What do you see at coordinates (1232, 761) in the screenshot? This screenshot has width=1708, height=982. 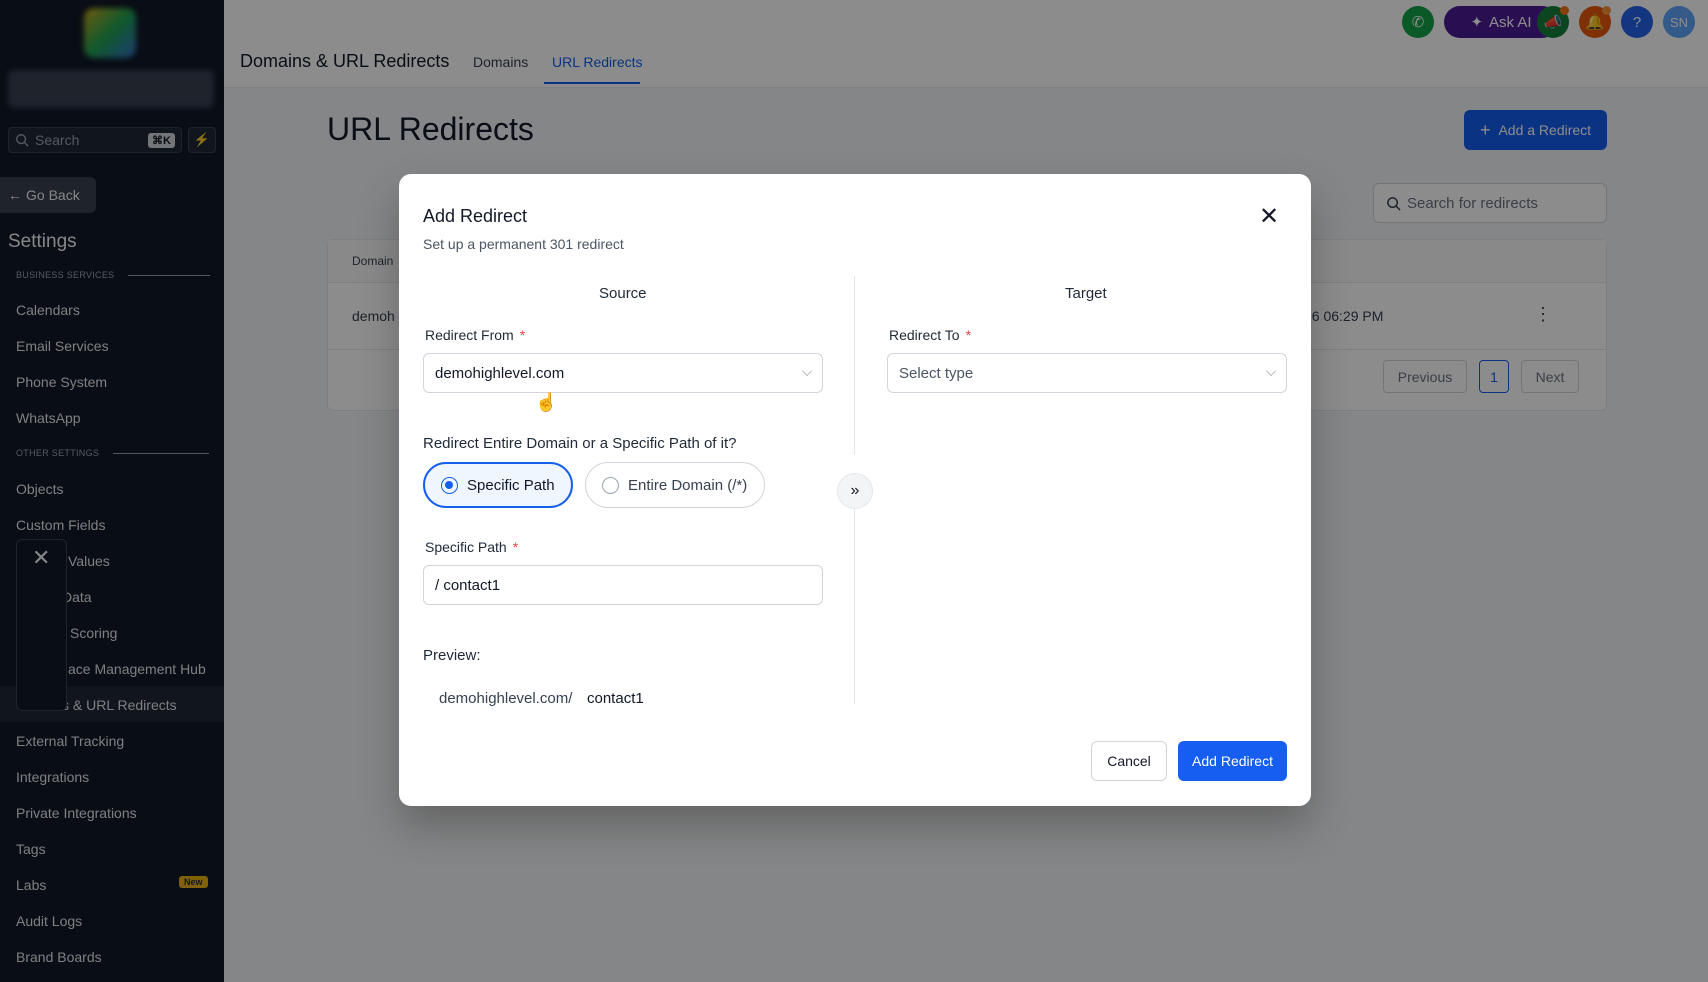 I see `add-redirect-button: Add Redirect` at bounding box center [1232, 761].